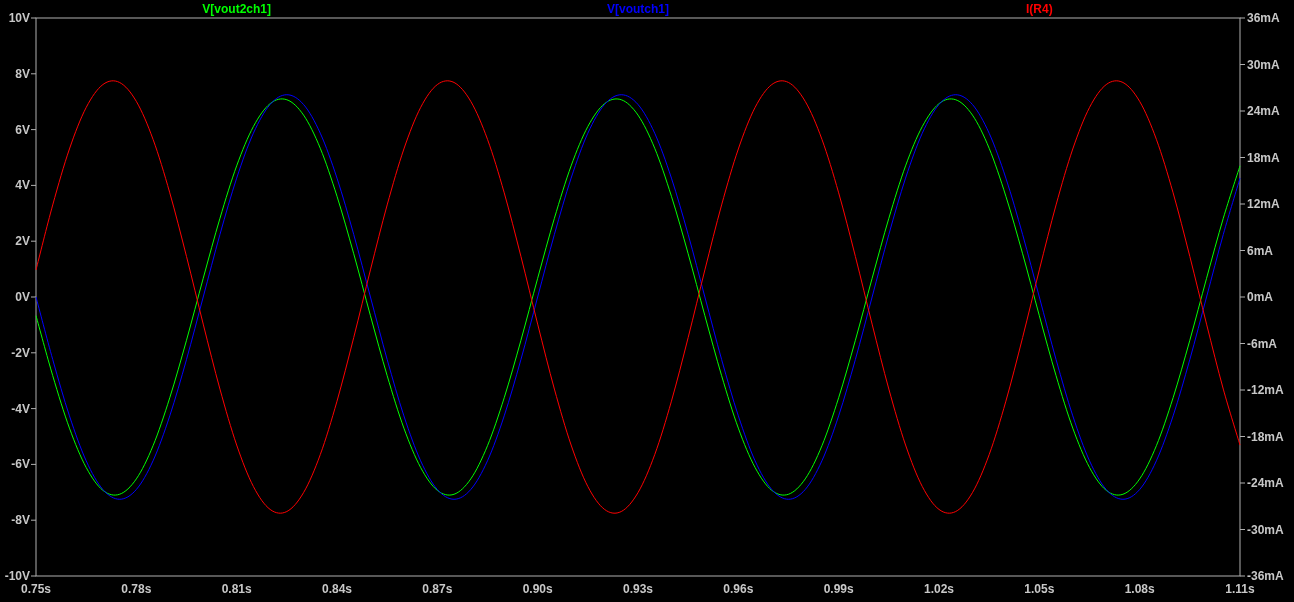  Describe the element at coordinates (1039, 9) in the screenshot. I see `trace-label: I(R4)` at that location.